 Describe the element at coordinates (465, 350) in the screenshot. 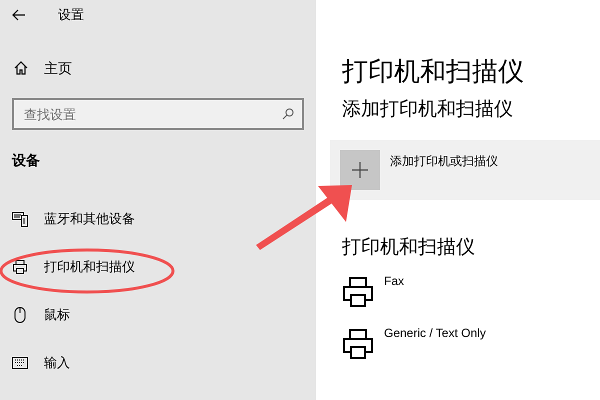

I see `printer-item: Generic / Text Only` at that location.